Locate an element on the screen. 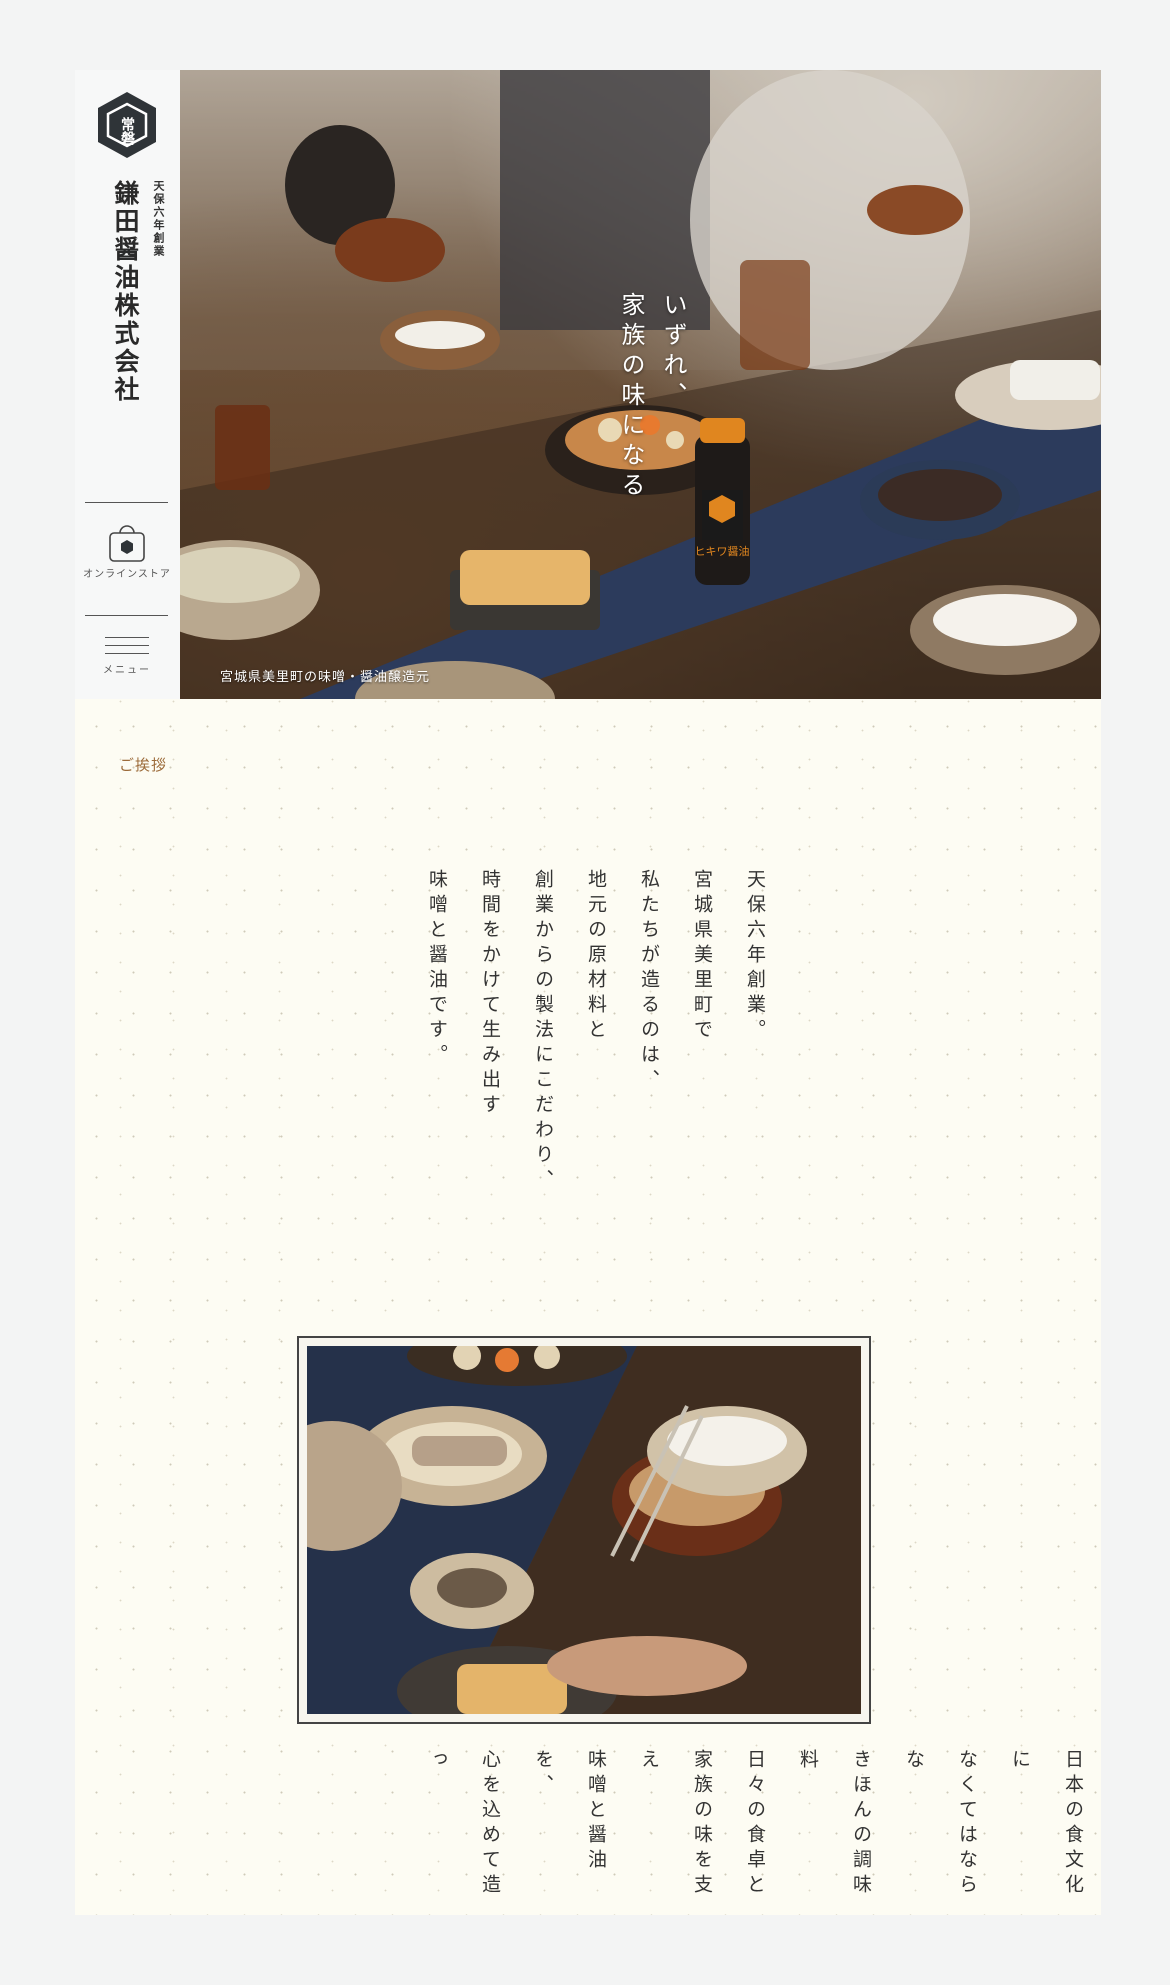  section-label-greeting: ご挨拶 is located at coordinates (143, 765).